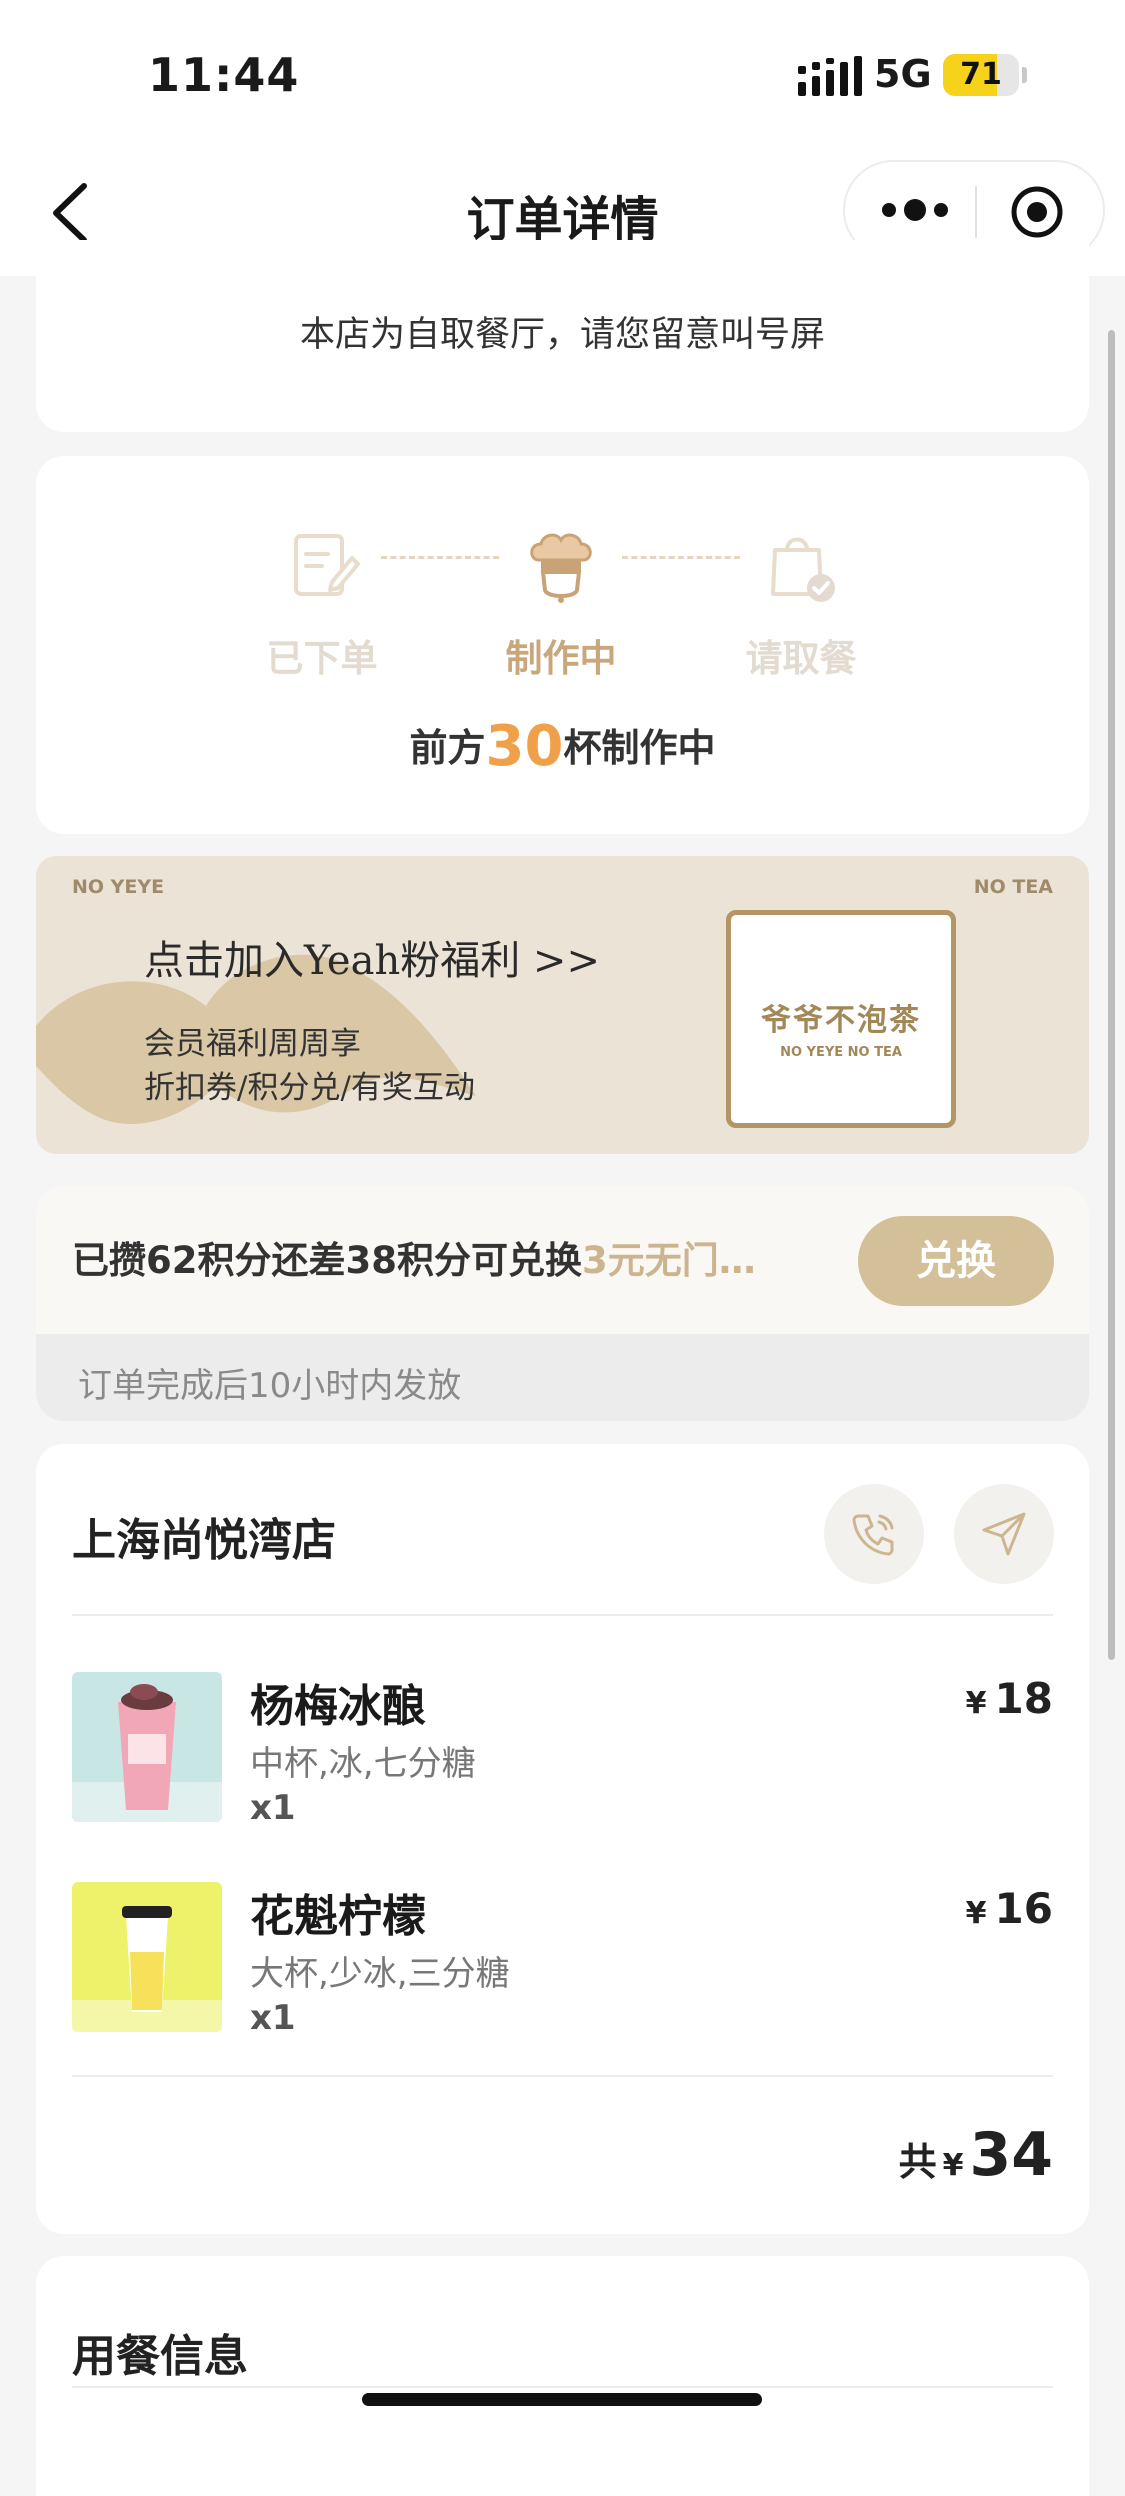 The height and width of the screenshot is (2496, 1125). Describe the element at coordinates (252, 1044) in the screenshot. I see `banner-line-1: 会员福利周周享` at that location.